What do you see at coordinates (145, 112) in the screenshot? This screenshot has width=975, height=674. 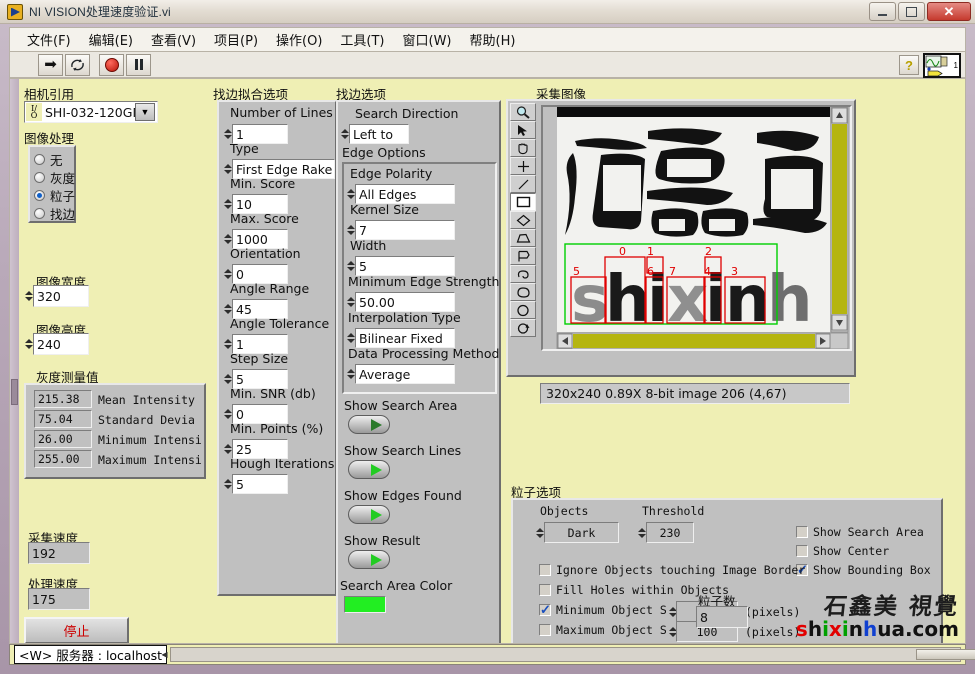 I see `chevron-down-icon: ▼` at bounding box center [145, 112].